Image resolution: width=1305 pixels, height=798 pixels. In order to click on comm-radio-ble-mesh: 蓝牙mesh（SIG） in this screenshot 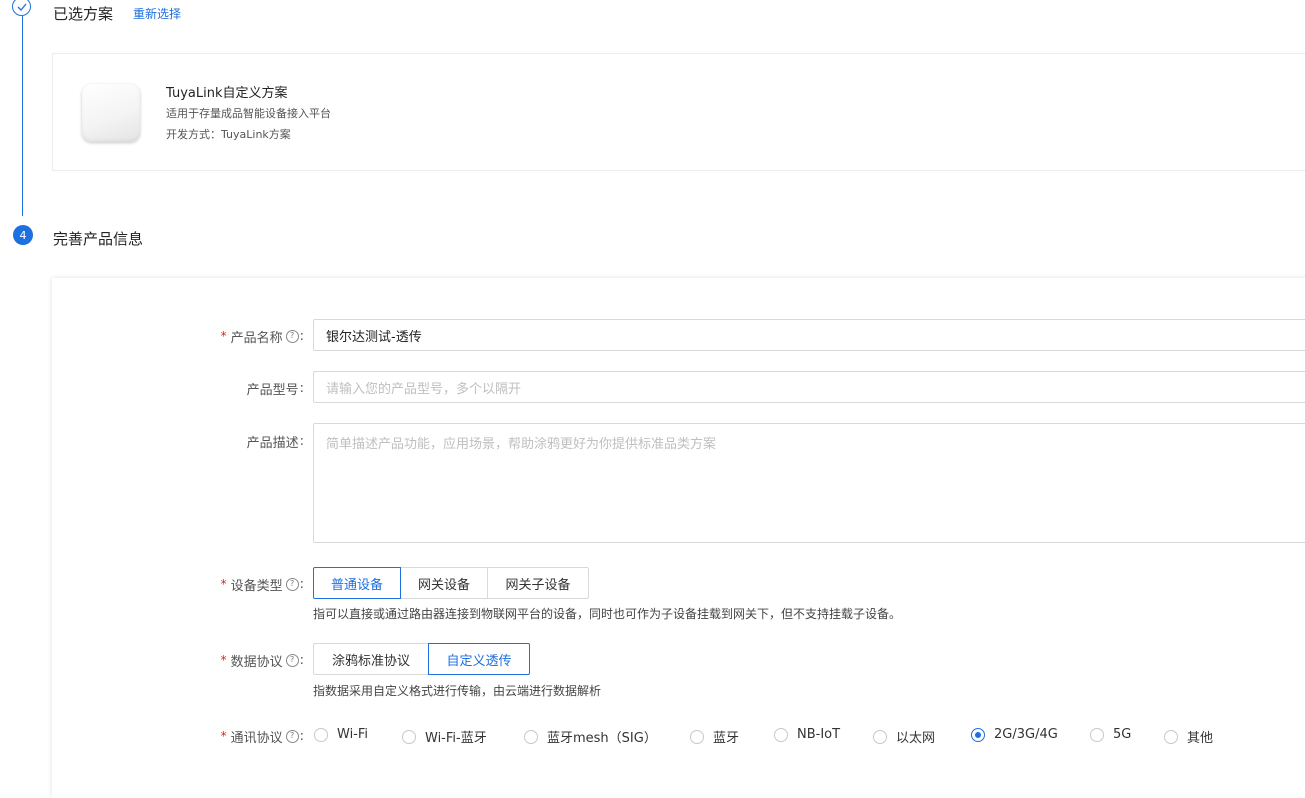, I will do `click(590, 736)`.